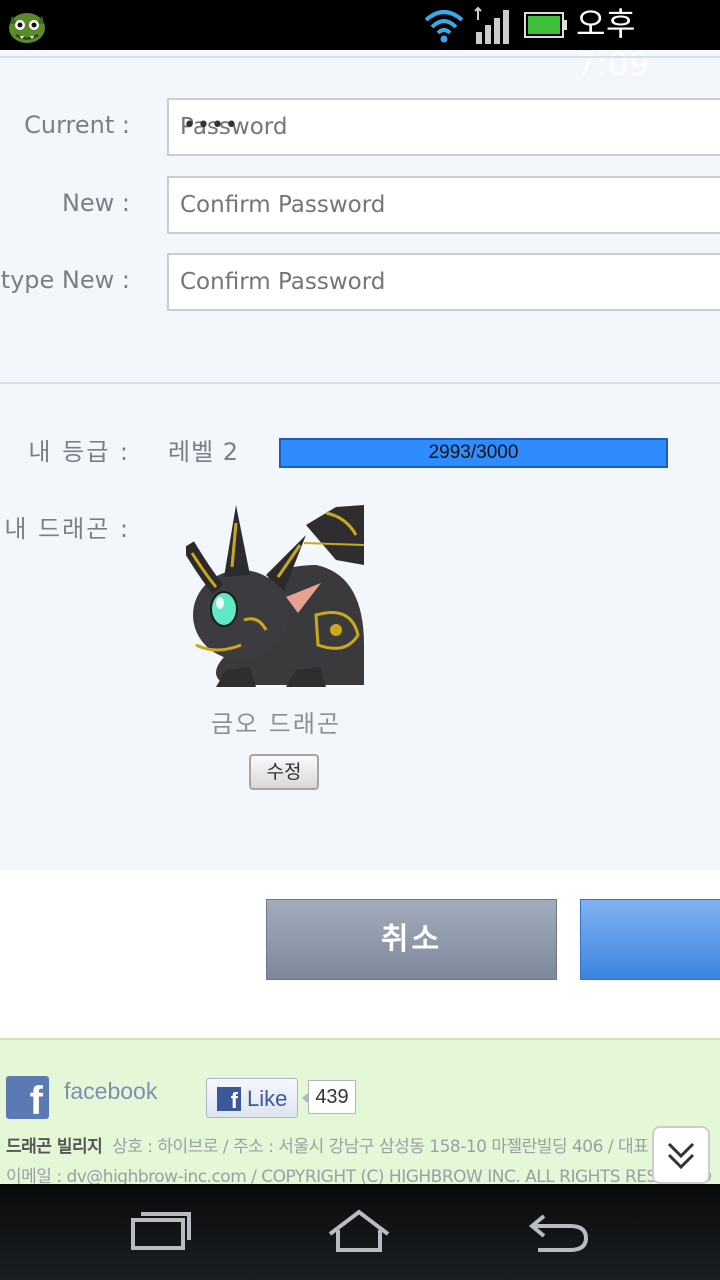 This screenshot has width=720, height=1280. I want to click on confirm-button: 완, so click(650, 939).